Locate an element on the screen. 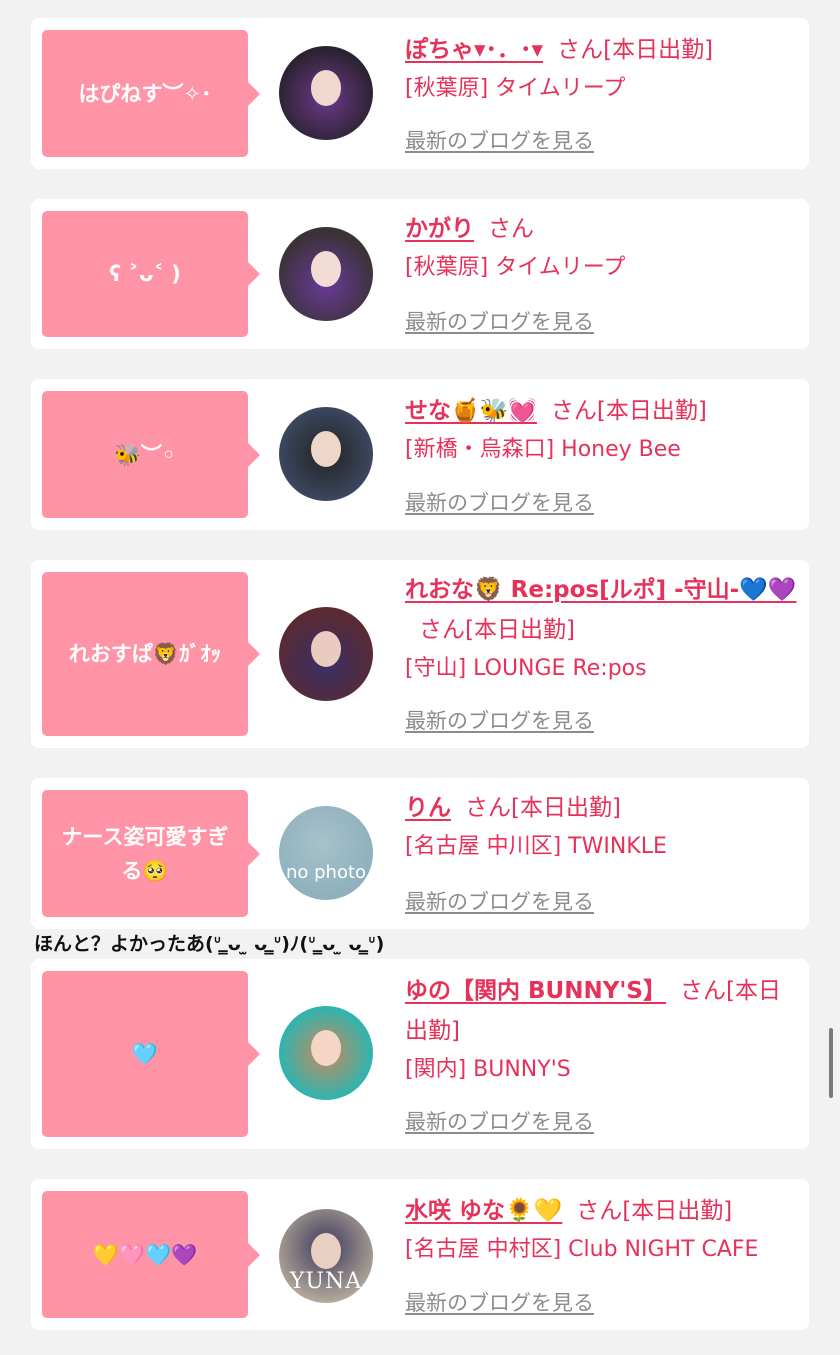 This screenshot has width=840, height=1355. name-line: れおな🦁 Re:pos[ルポ] -守山-💙💜 さん[本日出勤] is located at coordinates (604, 610).